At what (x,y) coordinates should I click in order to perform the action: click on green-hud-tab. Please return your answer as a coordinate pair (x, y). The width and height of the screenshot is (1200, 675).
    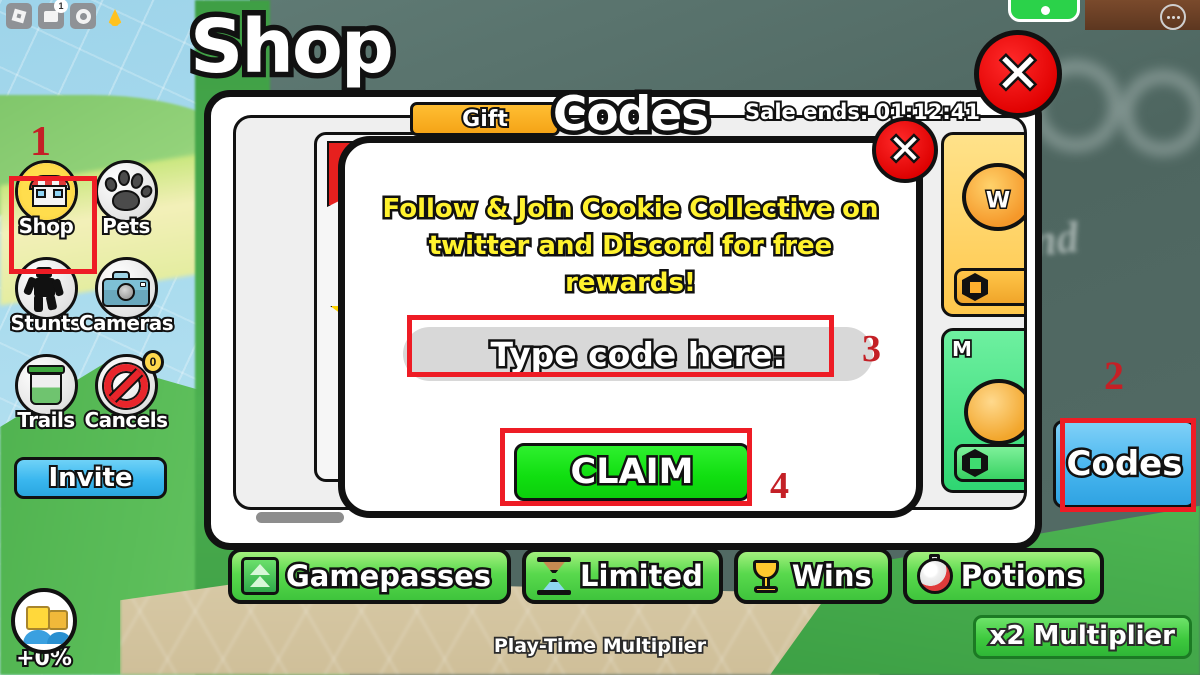
    Looking at the image, I should click on (1044, 11).